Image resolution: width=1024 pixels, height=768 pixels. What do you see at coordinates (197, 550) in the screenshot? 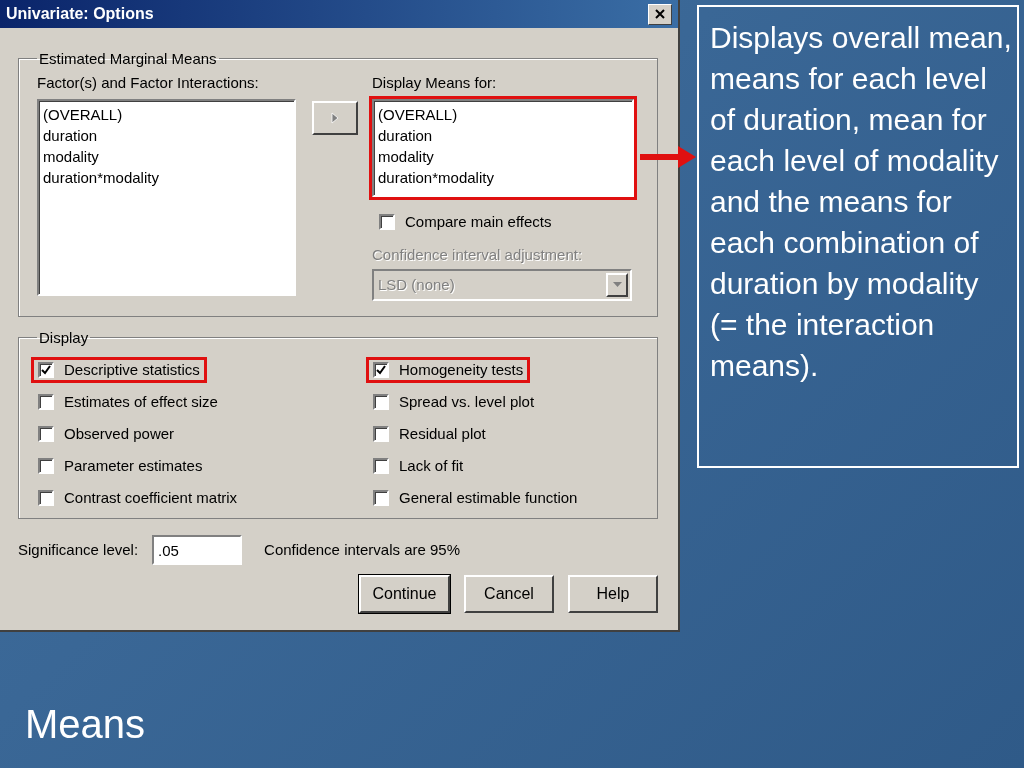
I see `input-field: .05` at bounding box center [197, 550].